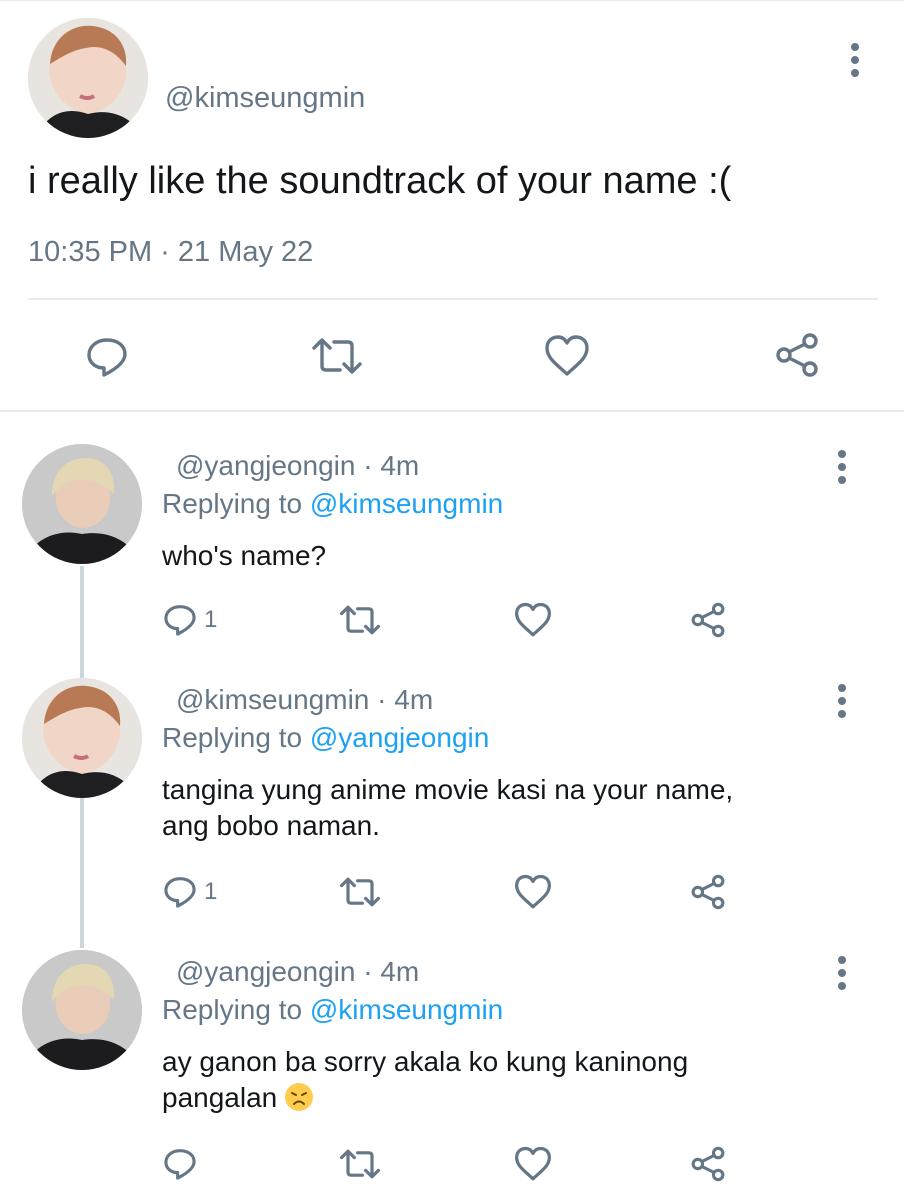 The height and width of the screenshot is (1200, 904). I want to click on reply-1-replying-to: Replying to @kimseungmin, so click(332, 504).